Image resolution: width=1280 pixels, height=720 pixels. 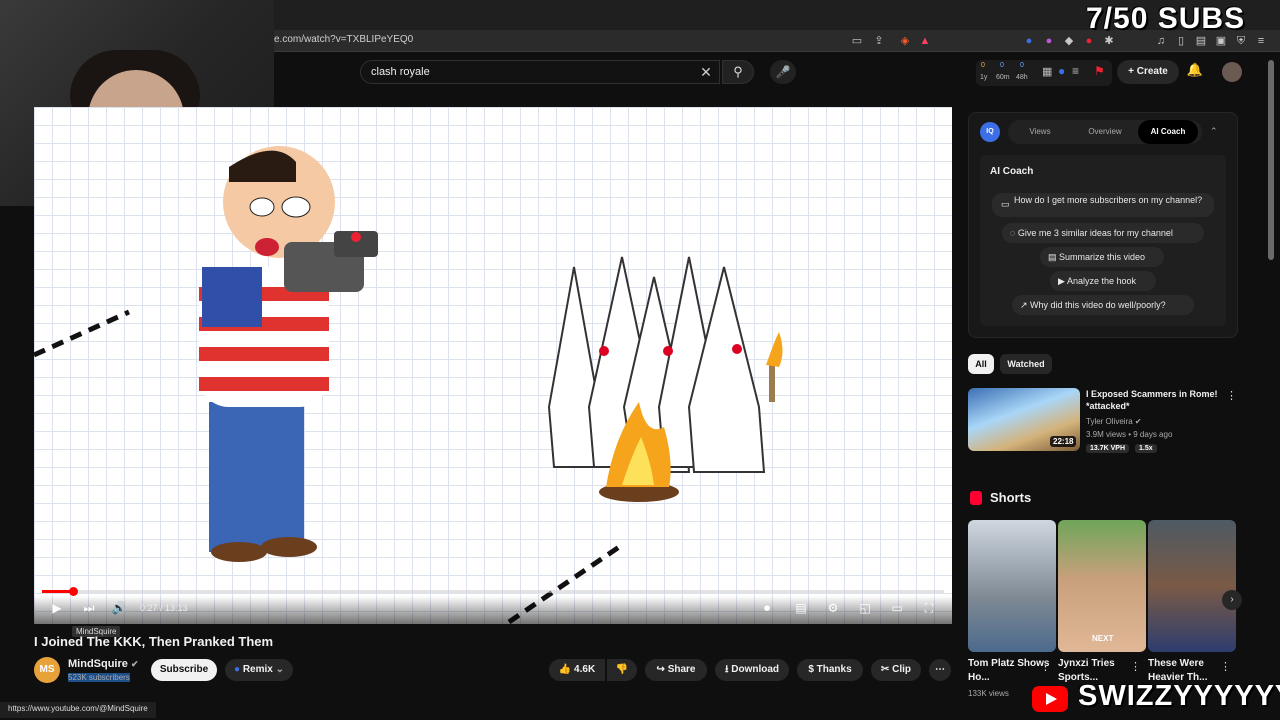 What do you see at coordinates (774, 367) in the screenshot?
I see `torch` at bounding box center [774, 367].